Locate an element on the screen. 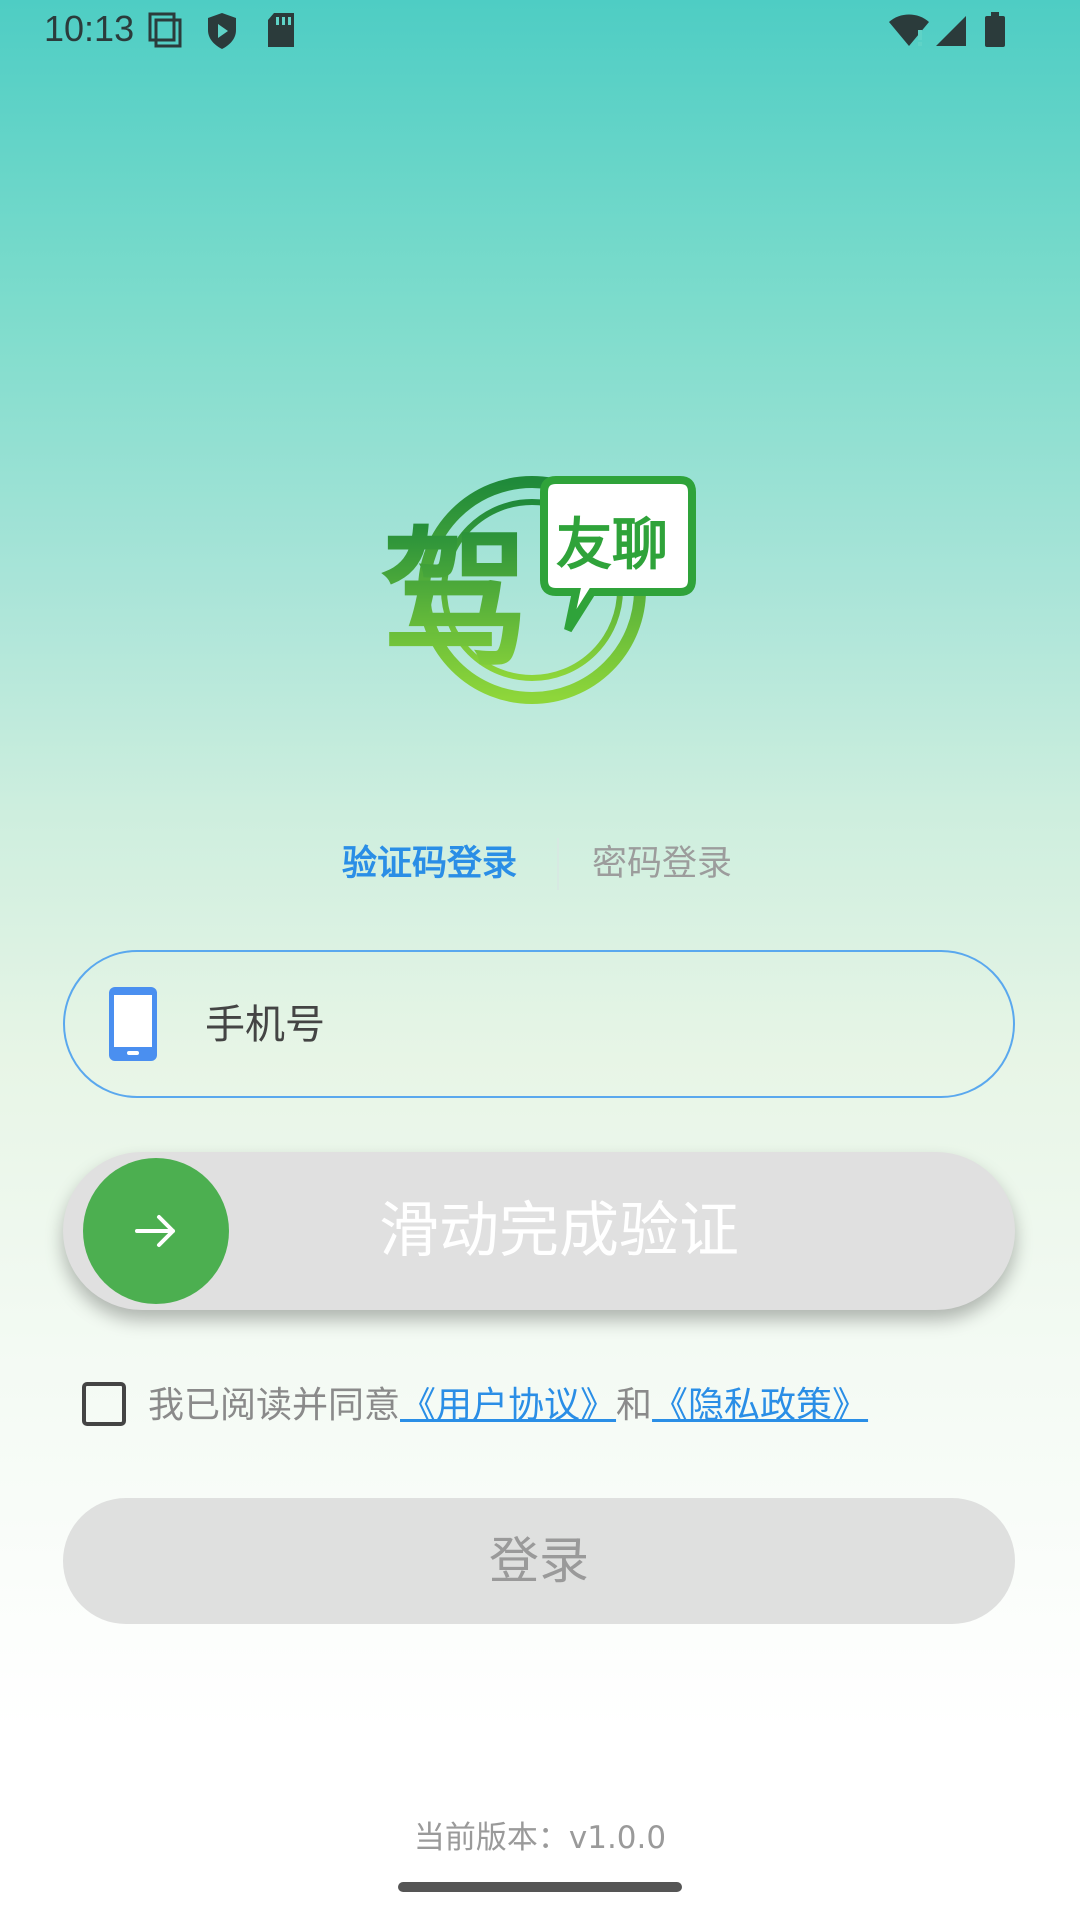  slide-verify-handle is located at coordinates (156, 1231).